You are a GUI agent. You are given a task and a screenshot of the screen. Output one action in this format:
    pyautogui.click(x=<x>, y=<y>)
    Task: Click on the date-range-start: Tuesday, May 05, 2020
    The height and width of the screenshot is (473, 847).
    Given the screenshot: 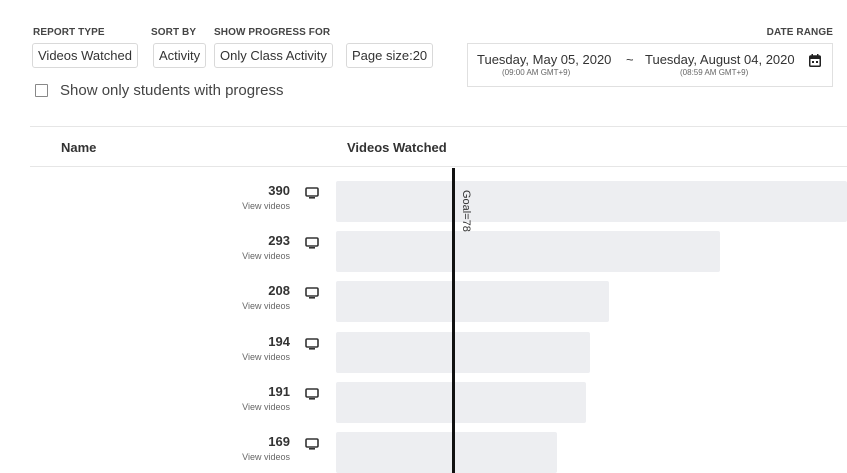 What is the action you would take?
    pyautogui.click(x=544, y=59)
    